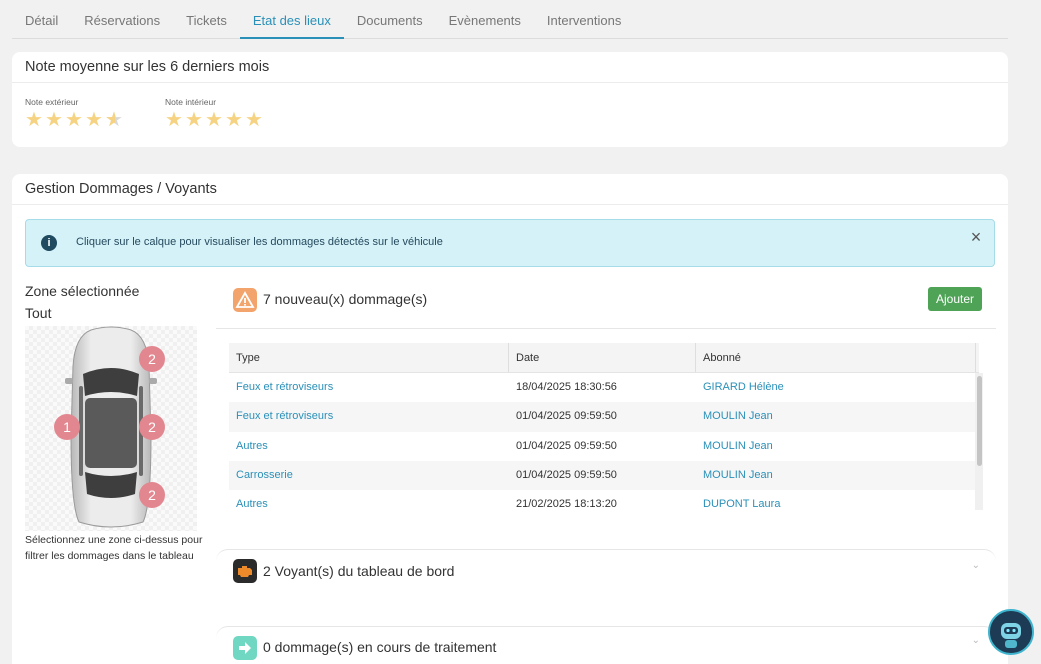 This screenshot has width=1041, height=664. Describe the element at coordinates (38, 313) in the screenshot. I see `zone-selected-value: Tout` at that location.